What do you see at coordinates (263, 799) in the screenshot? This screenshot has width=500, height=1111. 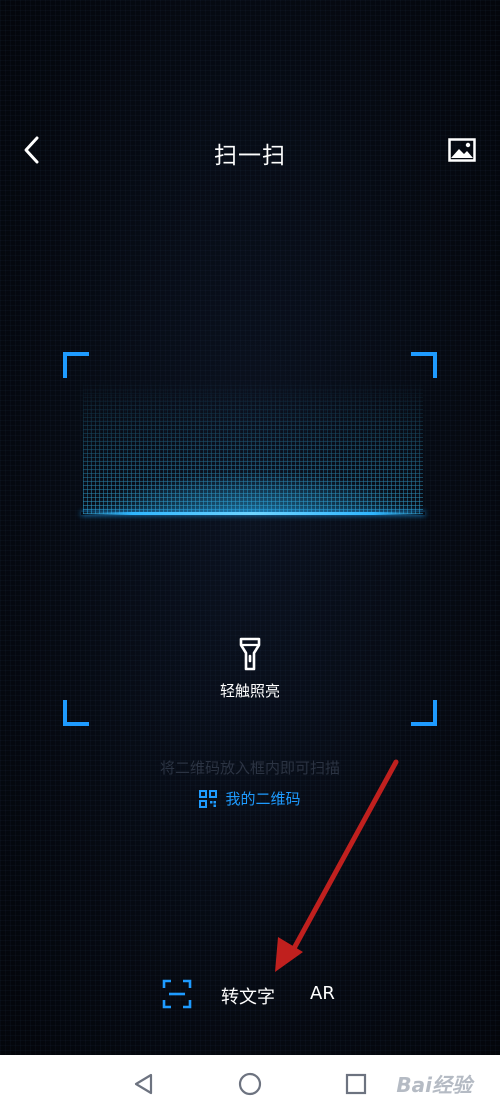 I see `my-qr-code-label: 我的二维码` at bounding box center [263, 799].